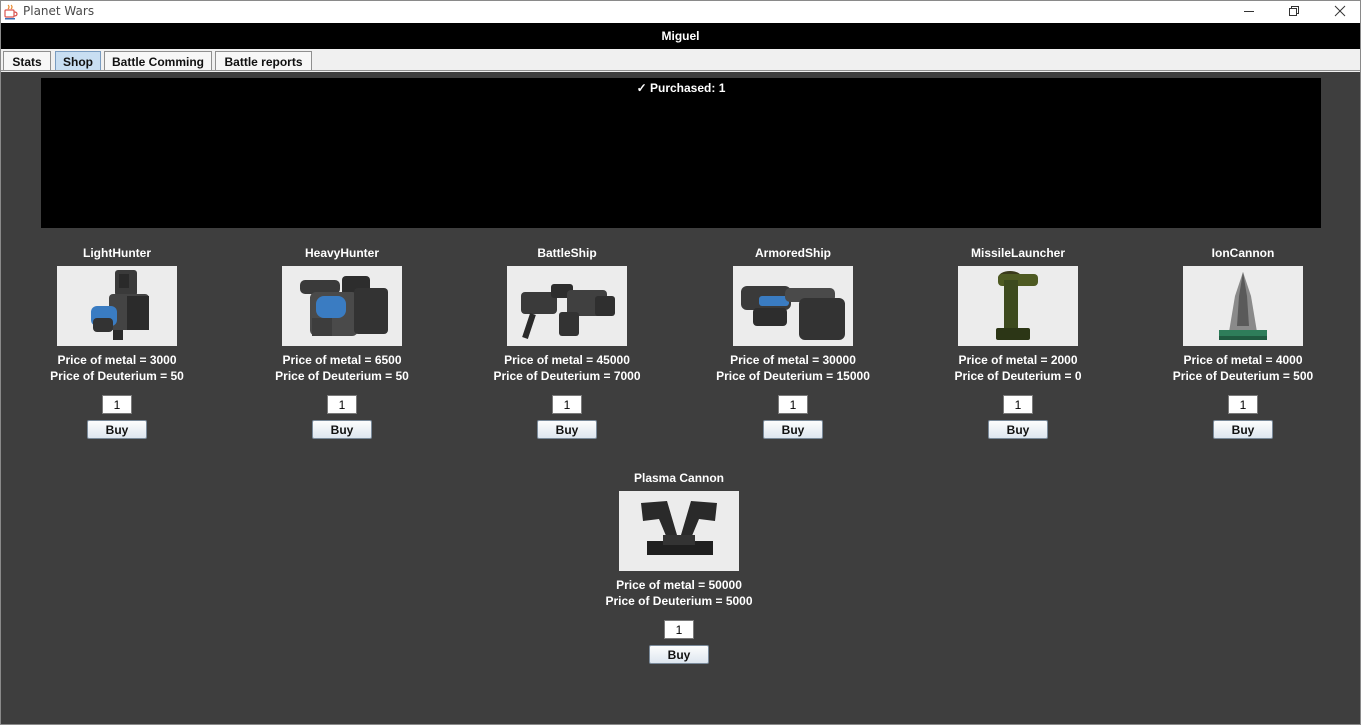  Describe the element at coordinates (1018, 253) in the screenshot. I see `item-name: MissileLauncher` at that location.